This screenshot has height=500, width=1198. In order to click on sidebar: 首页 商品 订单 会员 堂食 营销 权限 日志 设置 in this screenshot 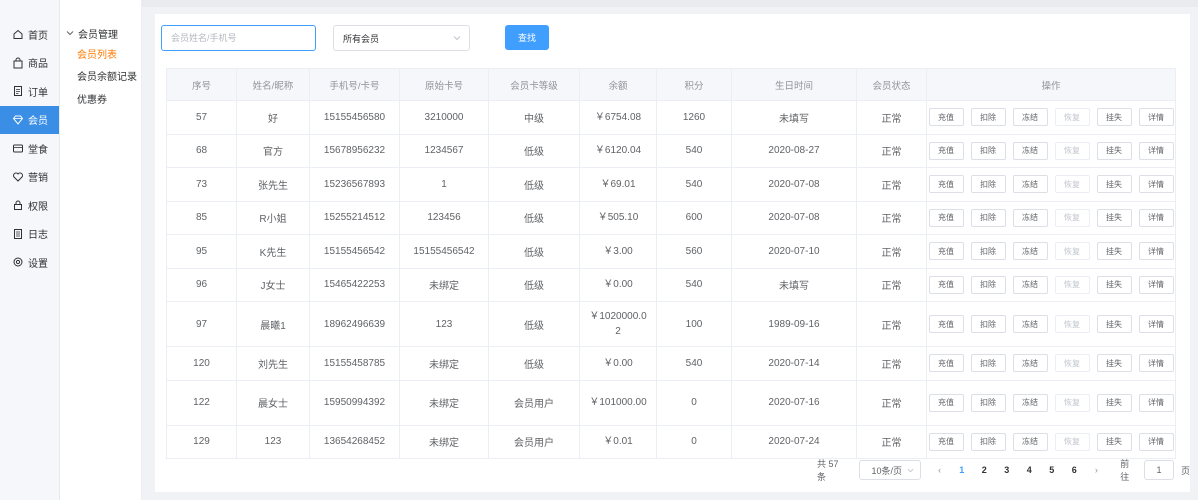, I will do `click(30, 250)`.